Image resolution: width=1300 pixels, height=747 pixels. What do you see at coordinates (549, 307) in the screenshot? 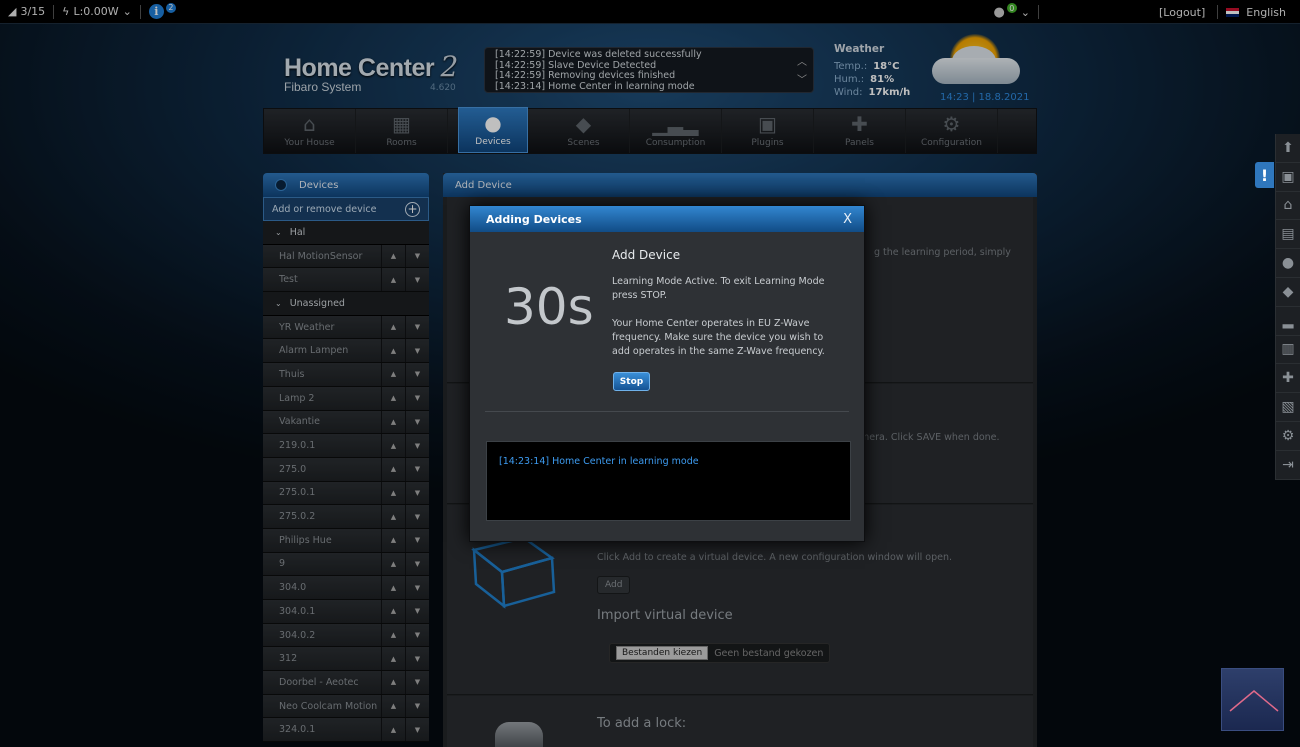
I see `countdown-timer: 30s` at bounding box center [549, 307].